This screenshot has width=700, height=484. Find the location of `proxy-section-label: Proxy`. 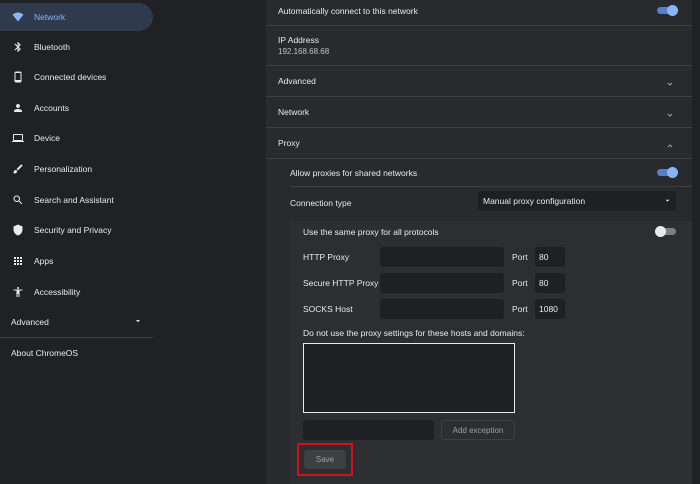

proxy-section-label: Proxy is located at coordinates (289, 143).